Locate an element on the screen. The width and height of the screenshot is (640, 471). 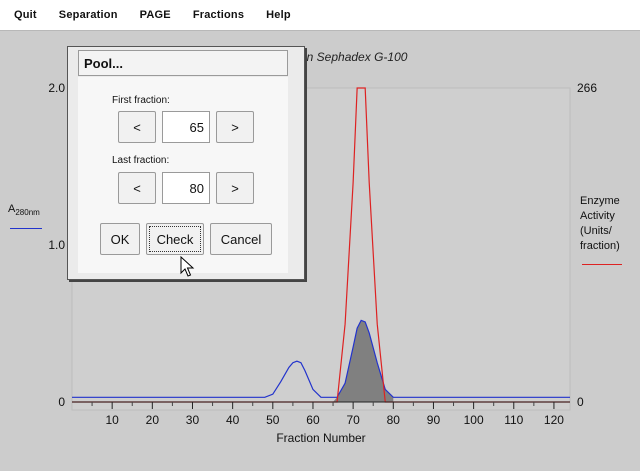
x-tick-label: 90 is located at coordinates (434, 420).